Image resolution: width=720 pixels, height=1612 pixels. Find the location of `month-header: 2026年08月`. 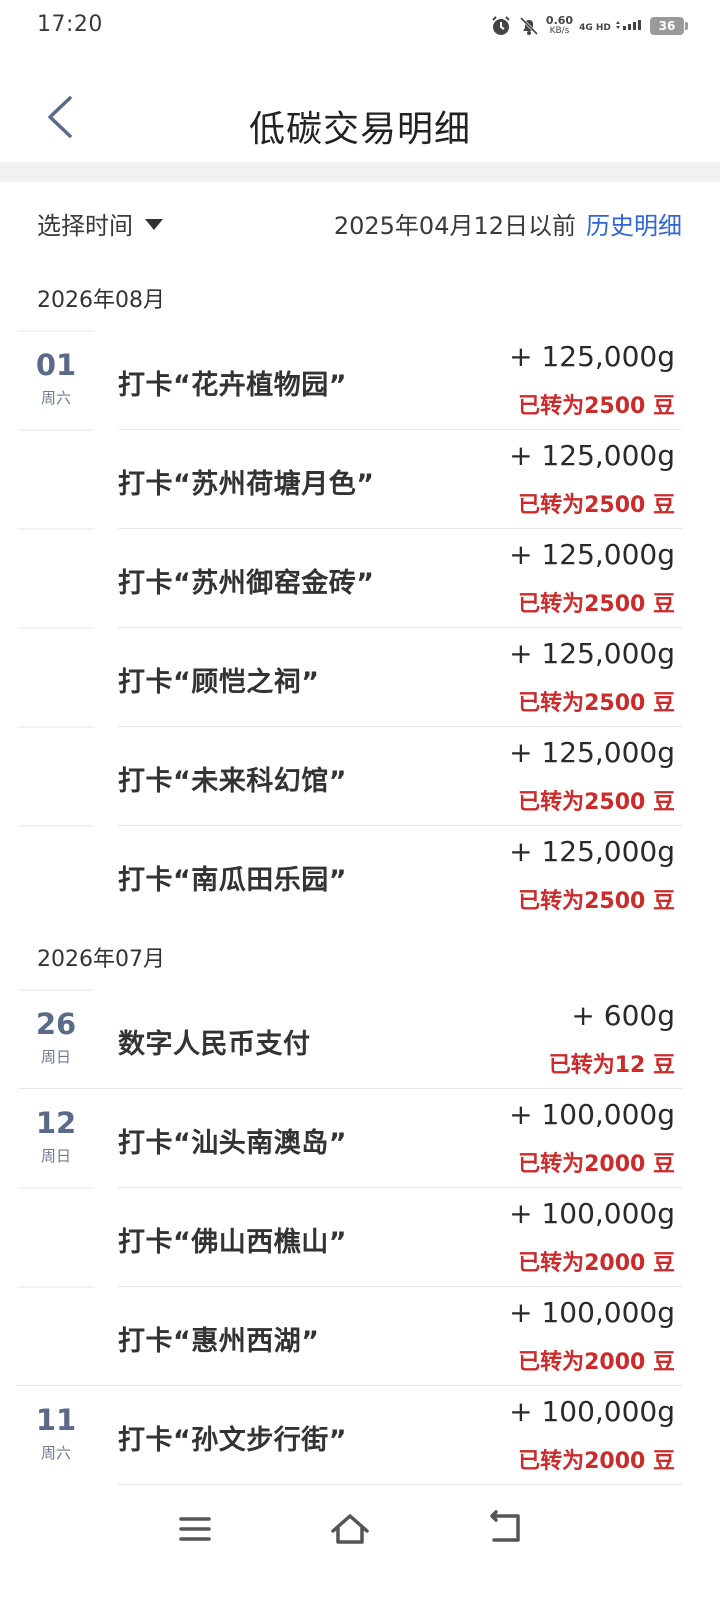

month-header: 2026年08月 is located at coordinates (101, 300).